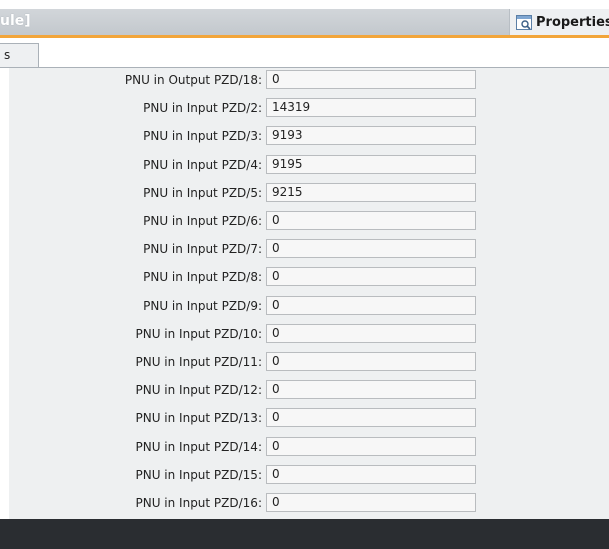 The height and width of the screenshot is (549, 609). I want to click on inspector-title: ule], so click(15, 21).